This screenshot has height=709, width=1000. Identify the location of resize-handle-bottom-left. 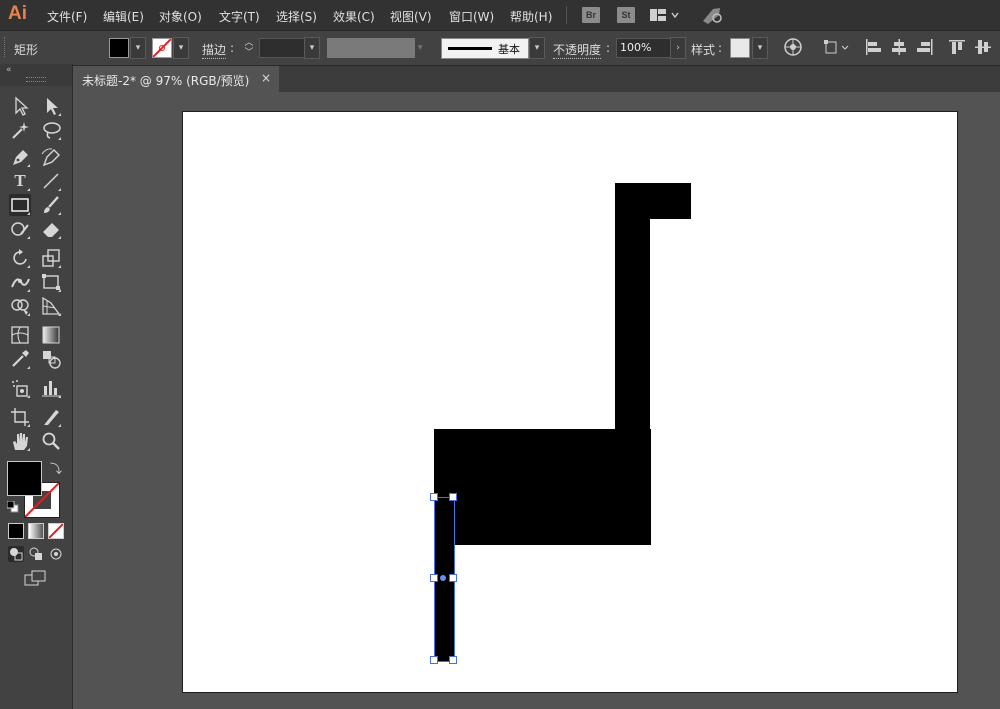
(434, 660).